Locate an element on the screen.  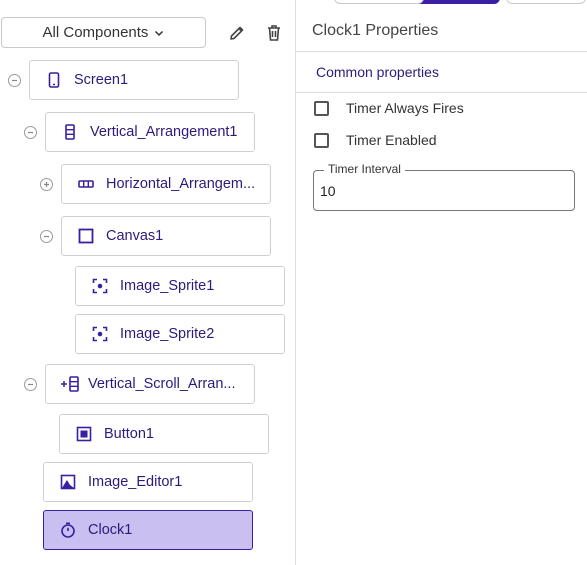
tree-node-label: Clock1 is located at coordinates (110, 530).